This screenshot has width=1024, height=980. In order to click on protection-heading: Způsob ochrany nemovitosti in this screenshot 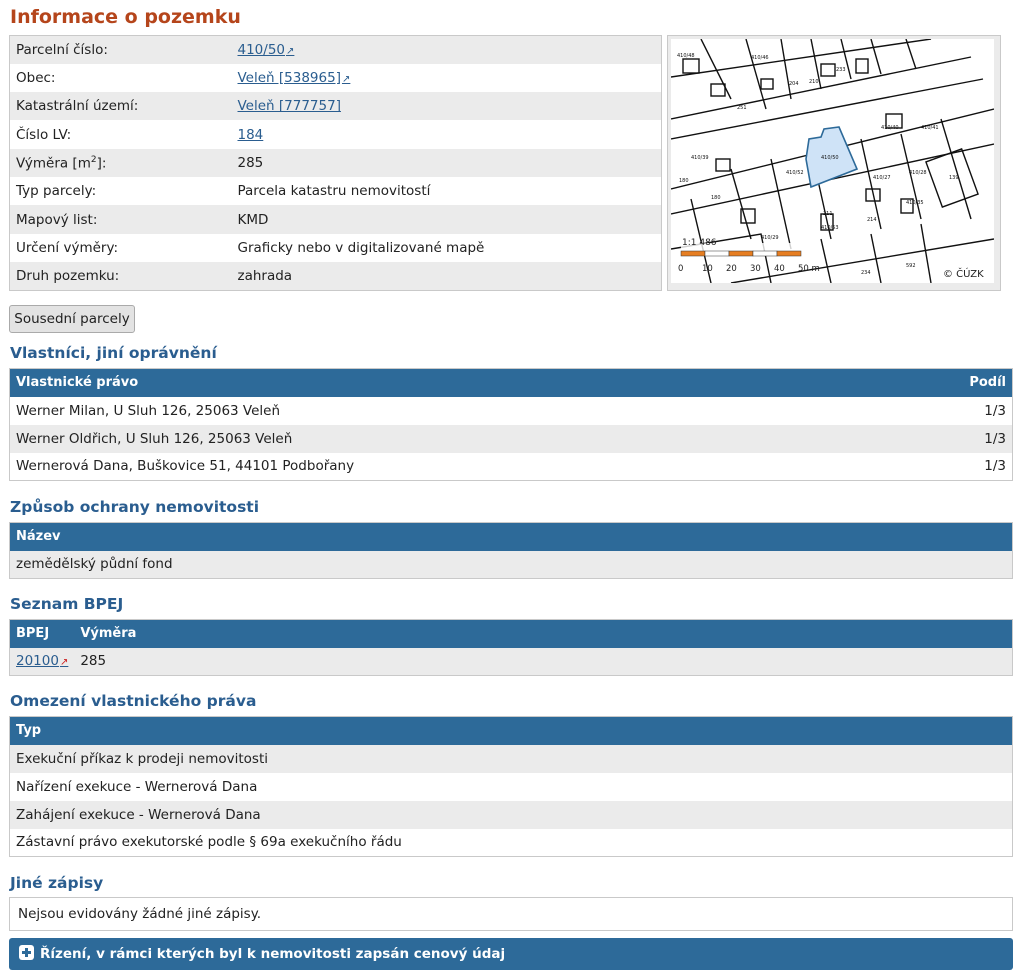, I will do `click(135, 507)`.